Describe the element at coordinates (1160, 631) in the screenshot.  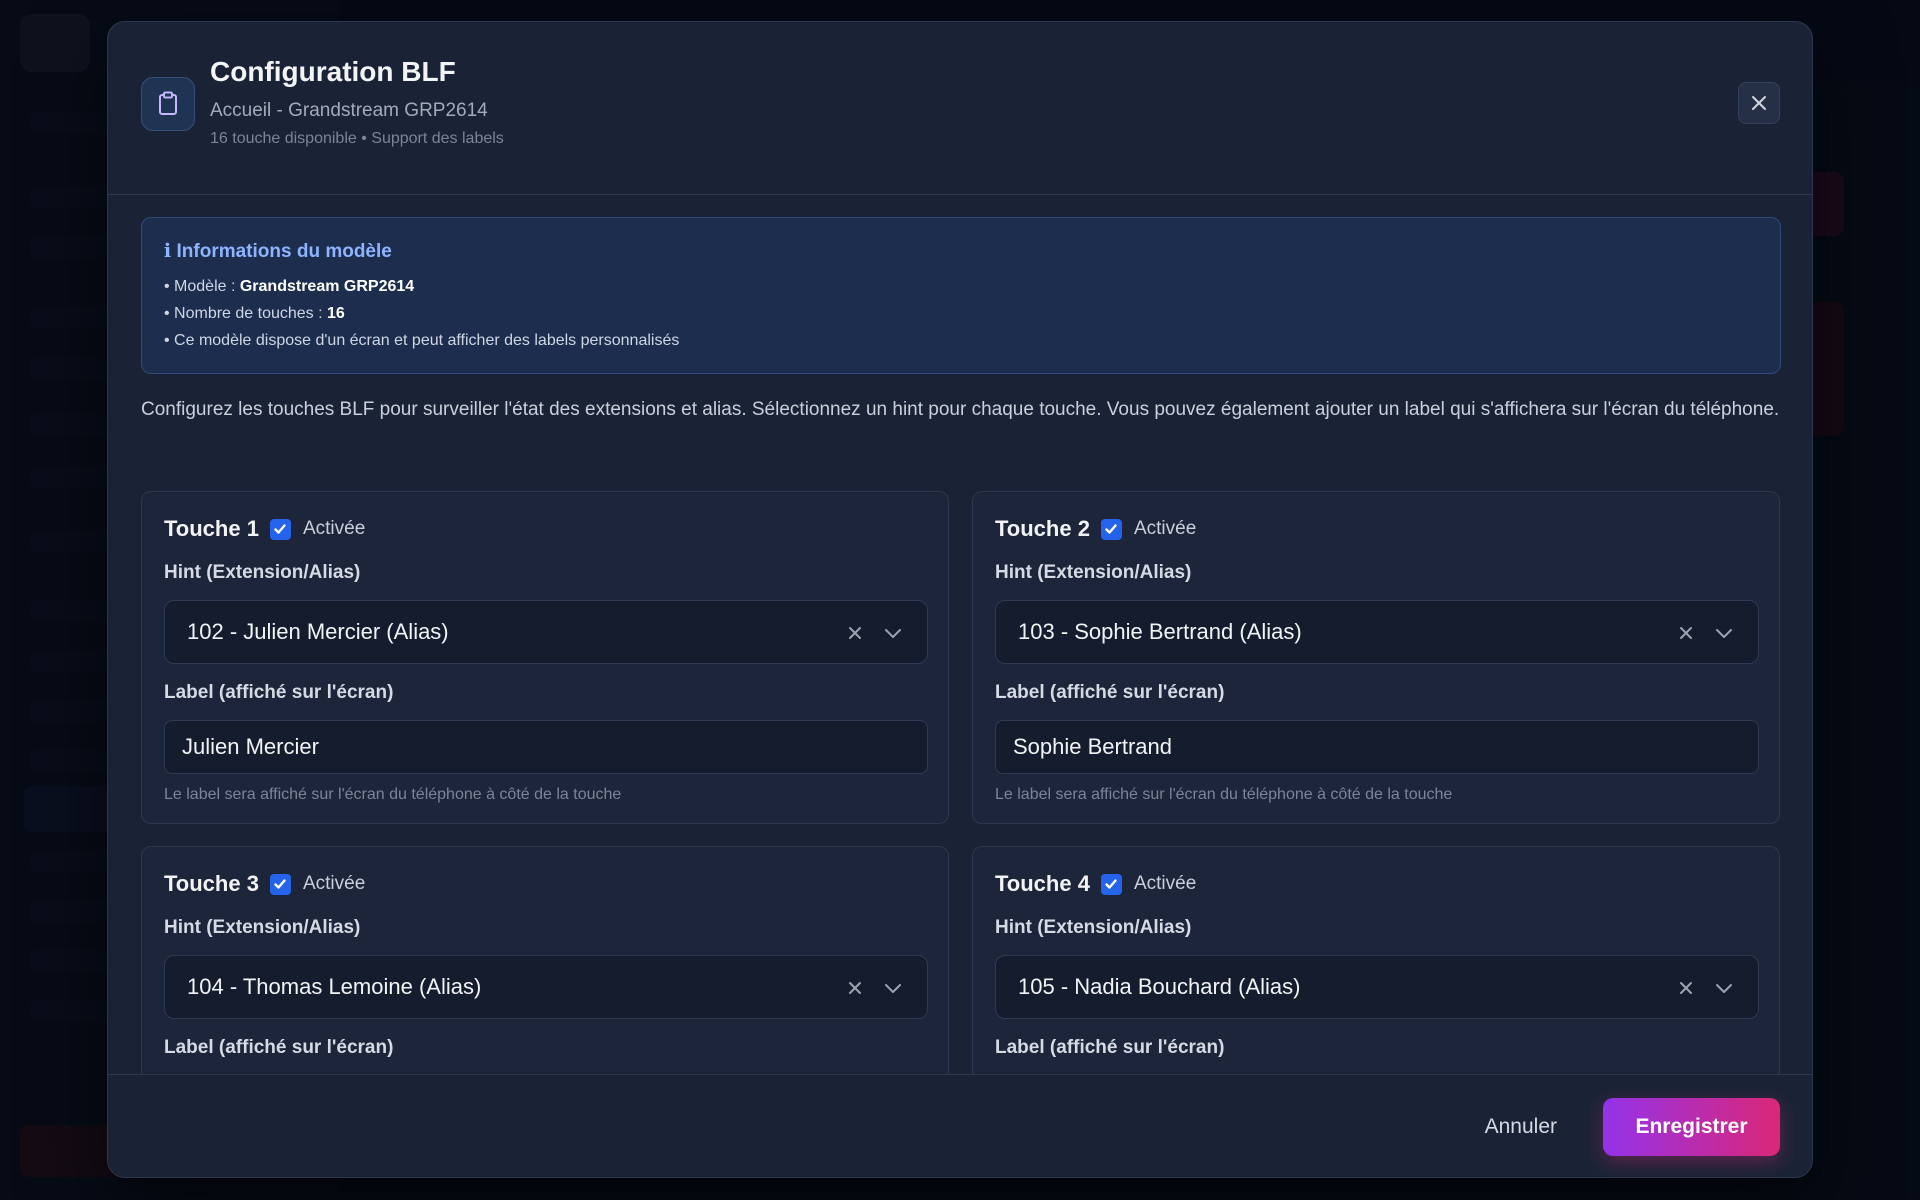
I see `hint-select-value: 103 - Sophie Bertrand (Alias)` at that location.